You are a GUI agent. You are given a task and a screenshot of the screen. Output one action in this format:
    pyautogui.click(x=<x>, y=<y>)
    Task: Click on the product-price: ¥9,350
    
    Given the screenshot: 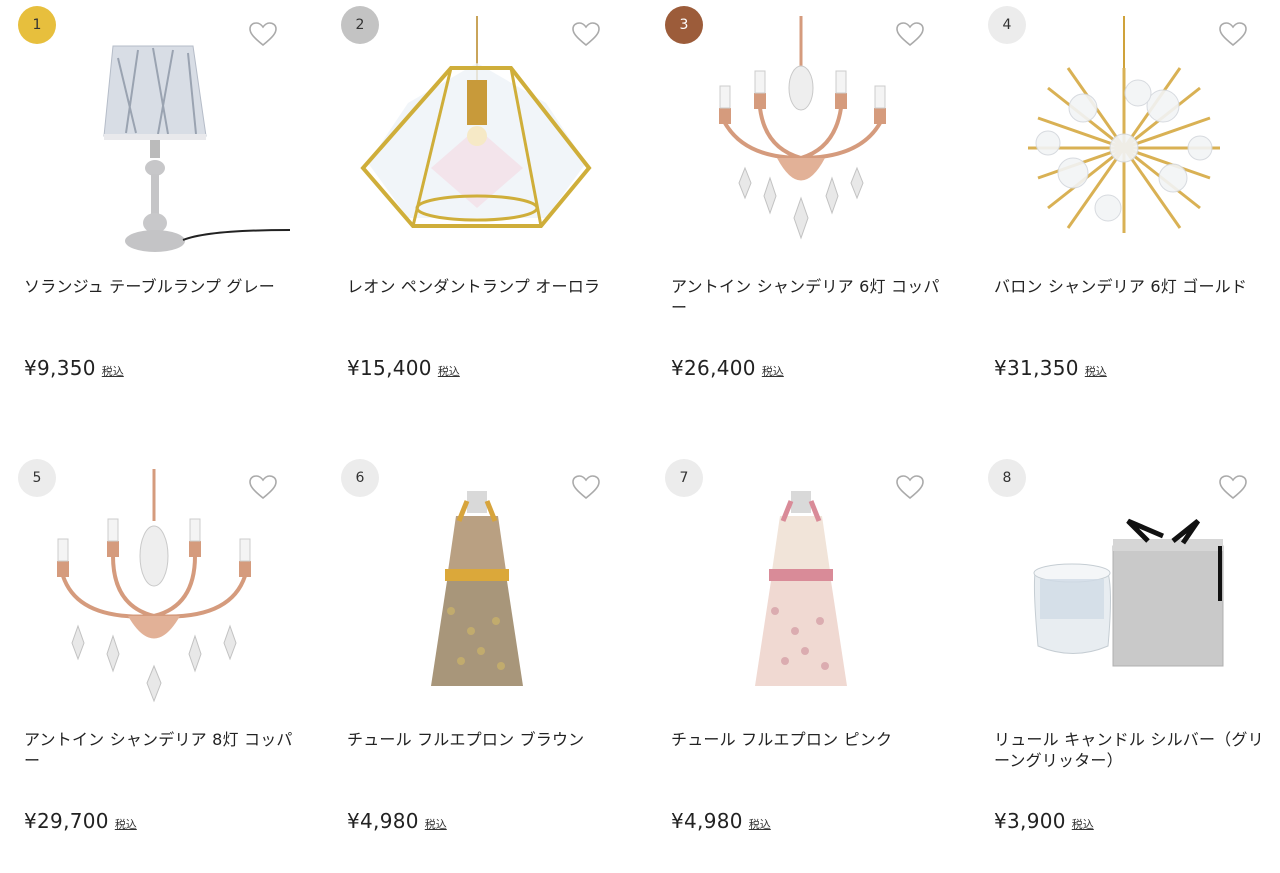 What is the action you would take?
    pyautogui.click(x=60, y=368)
    